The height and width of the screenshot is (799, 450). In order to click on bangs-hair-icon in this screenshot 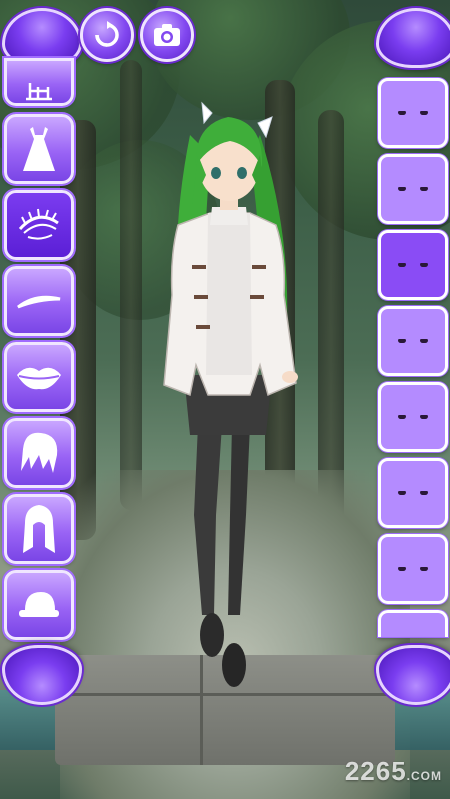, I will do `click(39, 452)`.